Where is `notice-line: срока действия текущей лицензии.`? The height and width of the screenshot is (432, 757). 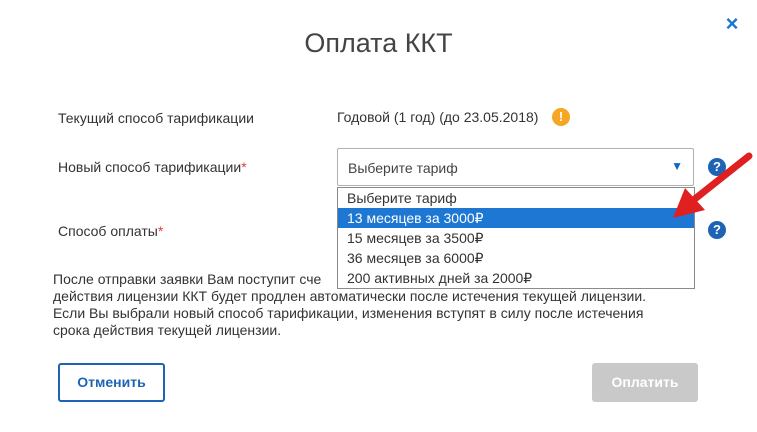
notice-line: срока действия текущей лицензии. is located at coordinates (167, 330).